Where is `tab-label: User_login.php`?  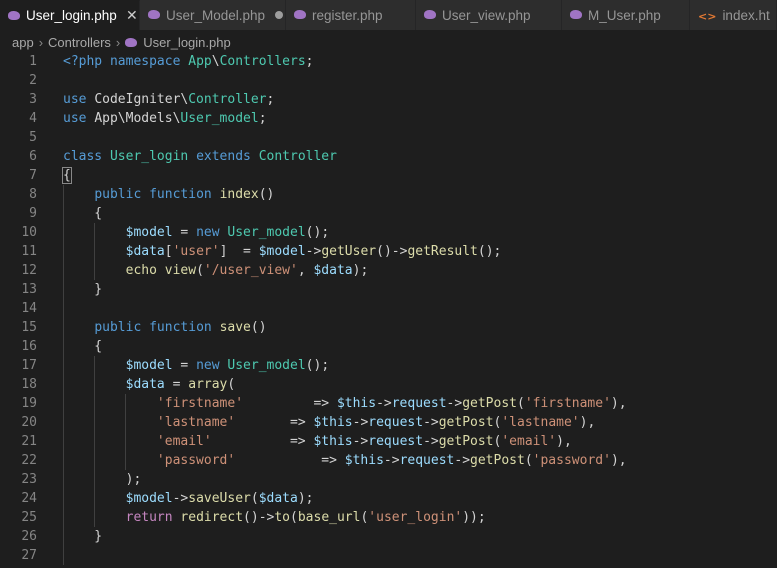 tab-label: User_login.php is located at coordinates (71, 15).